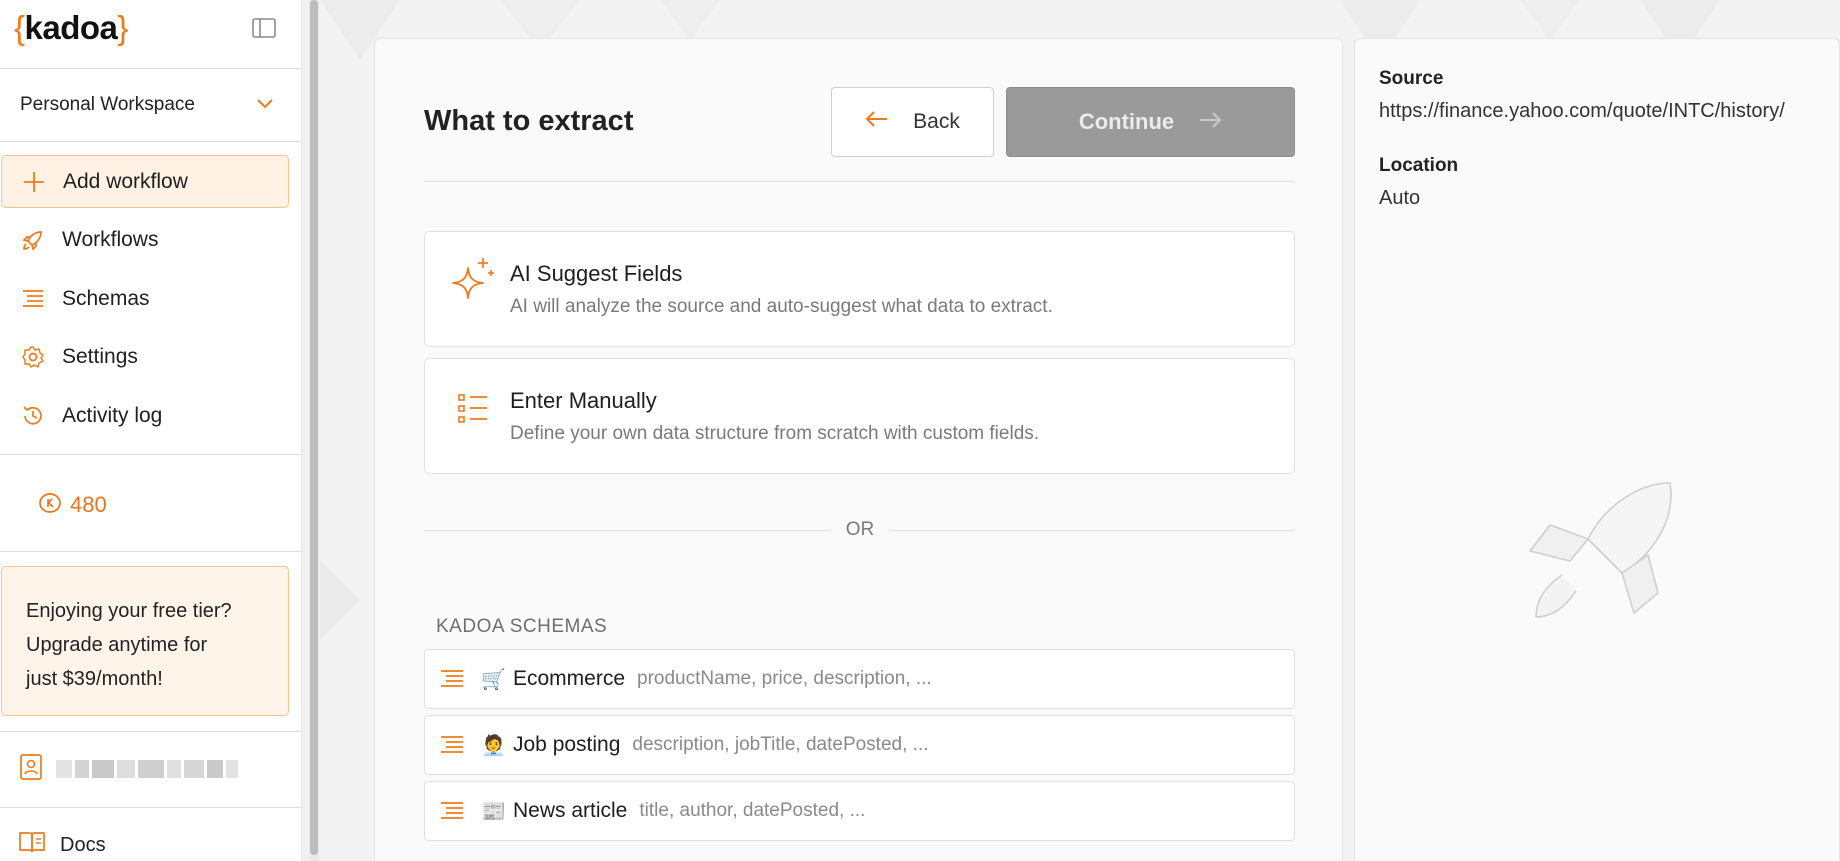 The width and height of the screenshot is (1840, 861). What do you see at coordinates (1210, 122) in the screenshot?
I see `arrow-right-icon` at bounding box center [1210, 122].